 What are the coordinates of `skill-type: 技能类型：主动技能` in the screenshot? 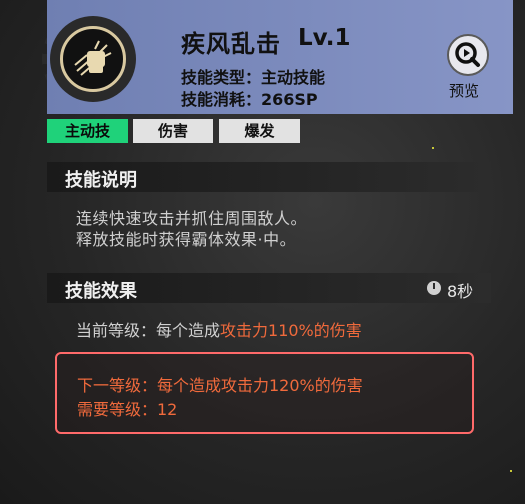 It's located at (253, 77).